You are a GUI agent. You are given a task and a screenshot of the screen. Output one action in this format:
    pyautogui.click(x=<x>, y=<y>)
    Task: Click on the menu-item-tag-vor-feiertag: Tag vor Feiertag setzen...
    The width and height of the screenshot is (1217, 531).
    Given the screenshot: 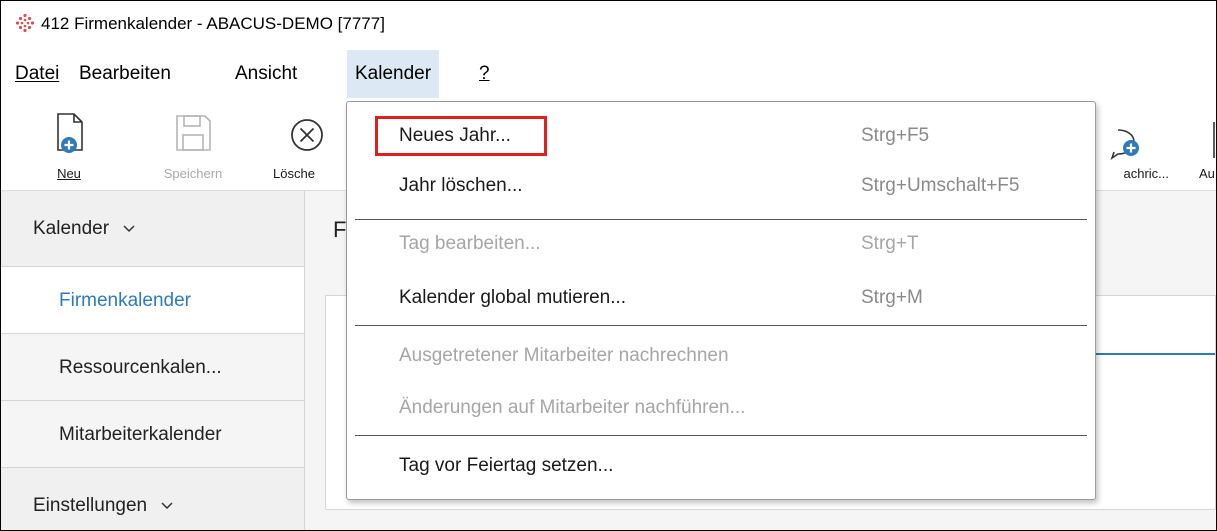 What is the action you would take?
    pyautogui.click(x=721, y=466)
    